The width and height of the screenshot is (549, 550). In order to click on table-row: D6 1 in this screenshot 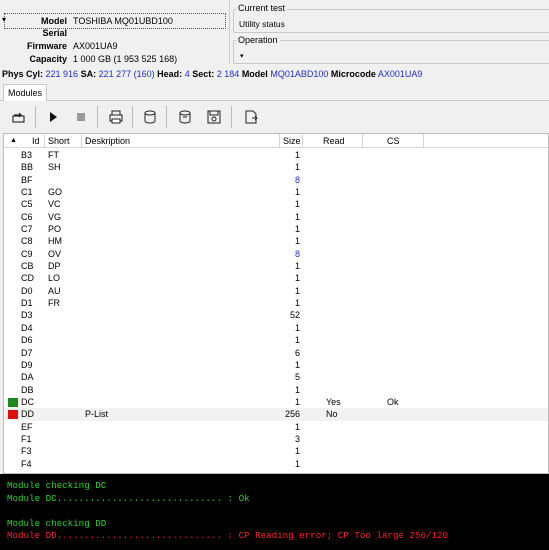, I will do `click(276, 340)`.